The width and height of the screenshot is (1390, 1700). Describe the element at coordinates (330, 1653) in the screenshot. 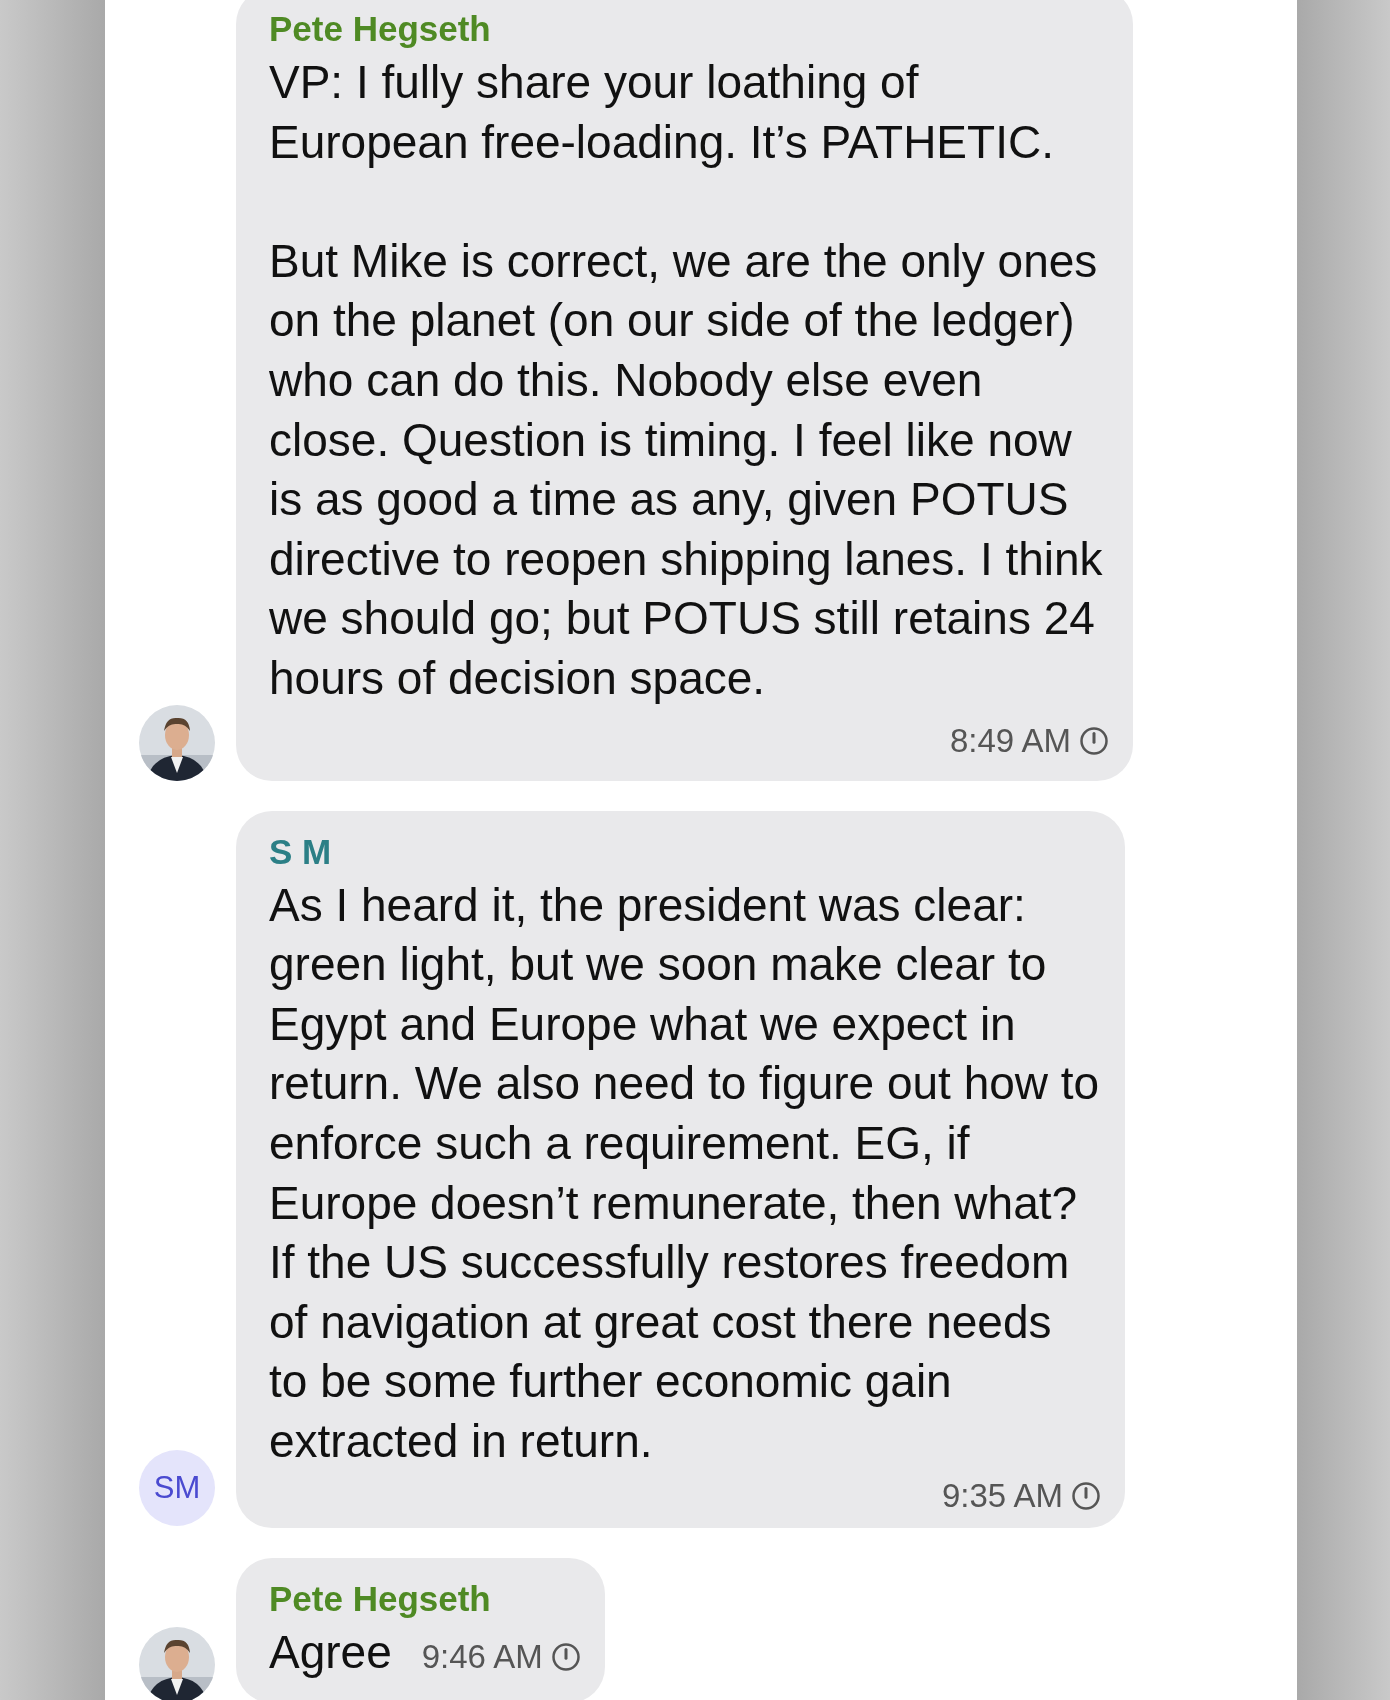

I see `message-text: Agree` at that location.